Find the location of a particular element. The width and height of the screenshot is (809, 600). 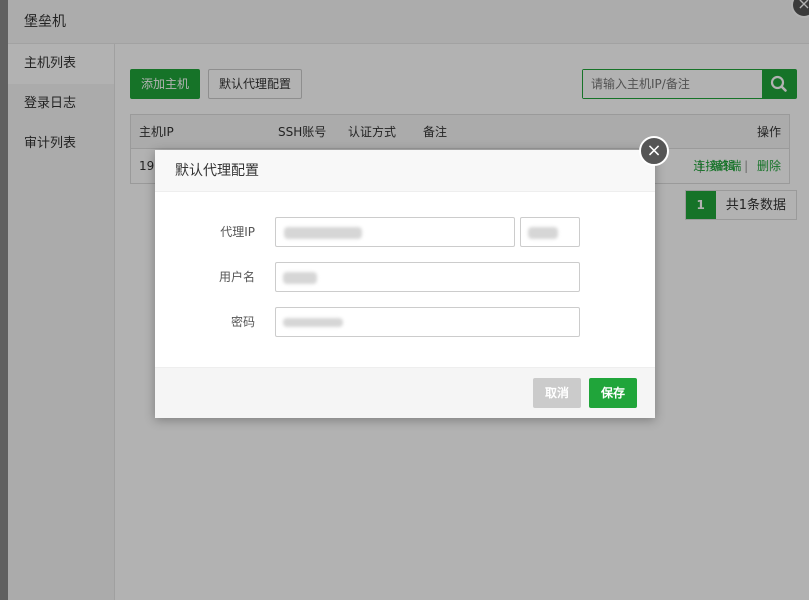

password-input is located at coordinates (427, 322).